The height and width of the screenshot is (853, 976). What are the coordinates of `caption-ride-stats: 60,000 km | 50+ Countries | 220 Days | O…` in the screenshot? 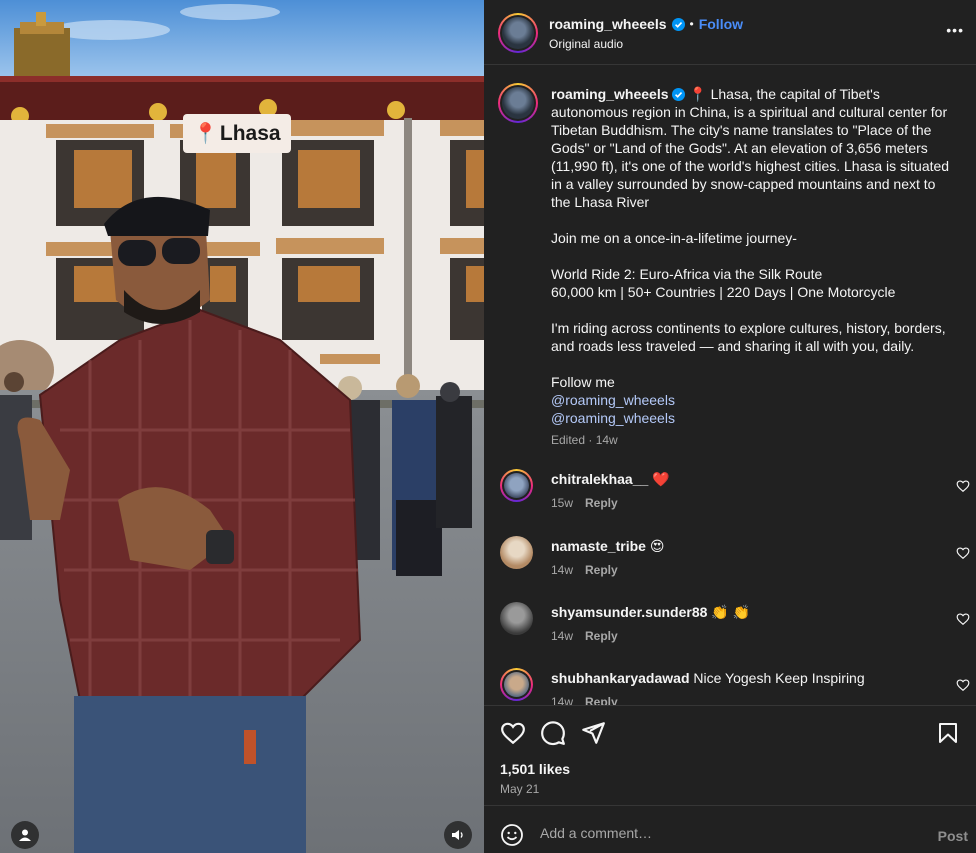 It's located at (723, 292).